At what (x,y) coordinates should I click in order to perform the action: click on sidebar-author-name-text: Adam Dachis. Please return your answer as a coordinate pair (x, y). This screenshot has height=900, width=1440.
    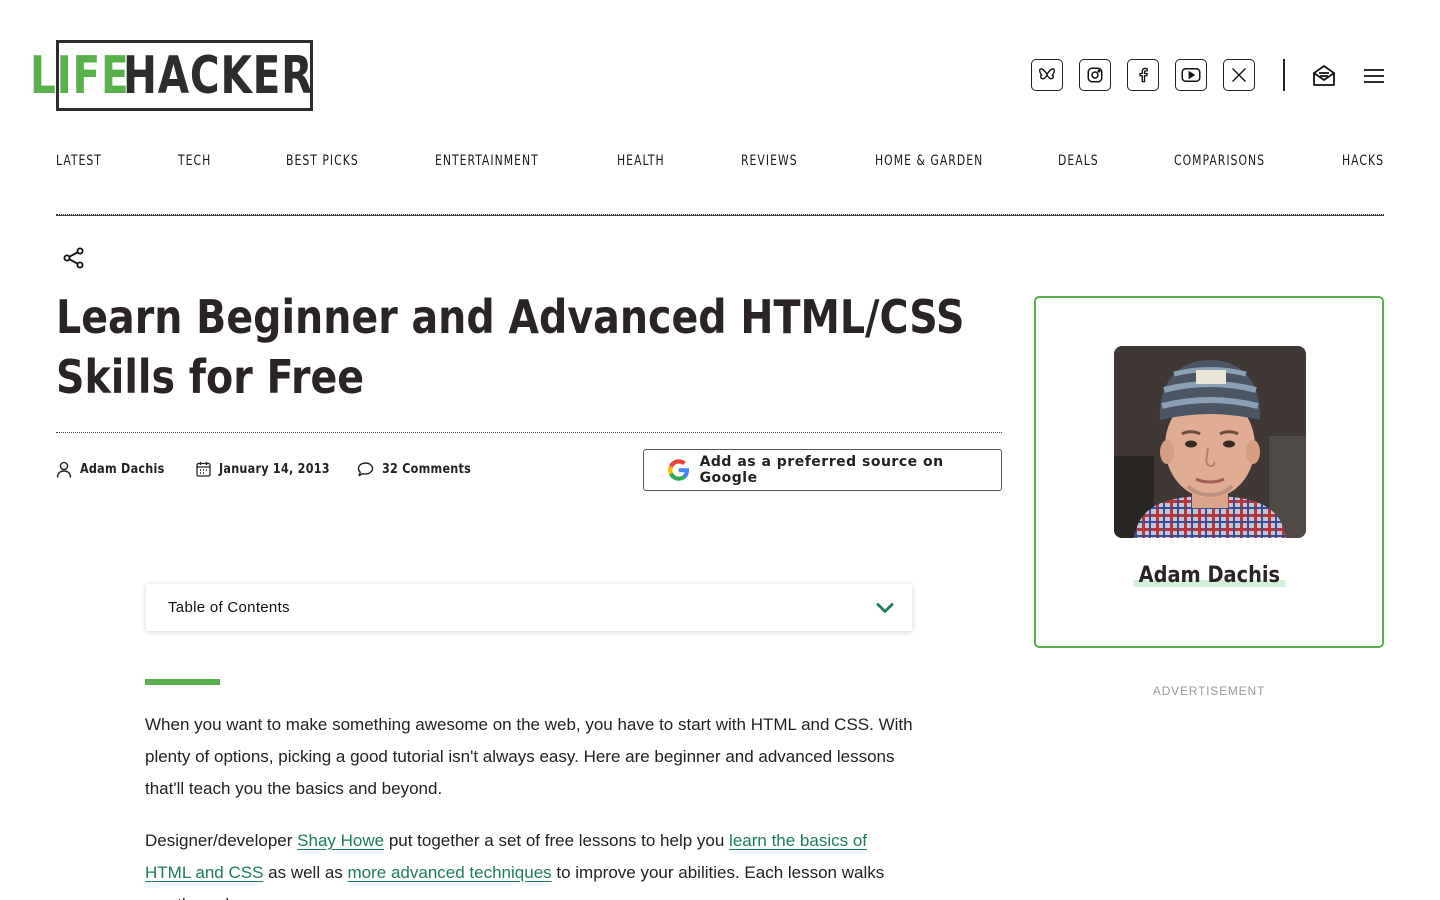
    Looking at the image, I should click on (1209, 575).